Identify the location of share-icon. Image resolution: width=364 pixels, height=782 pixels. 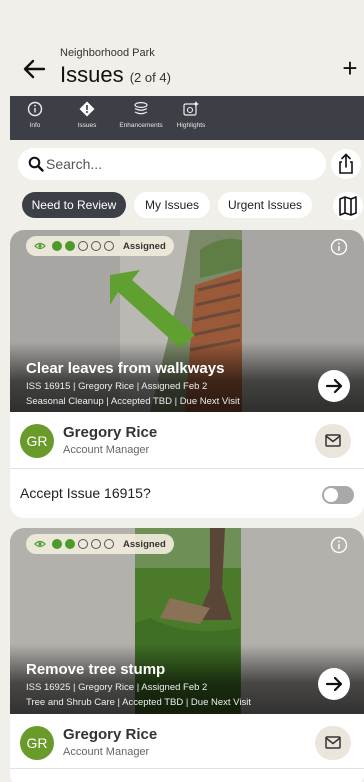
(346, 163).